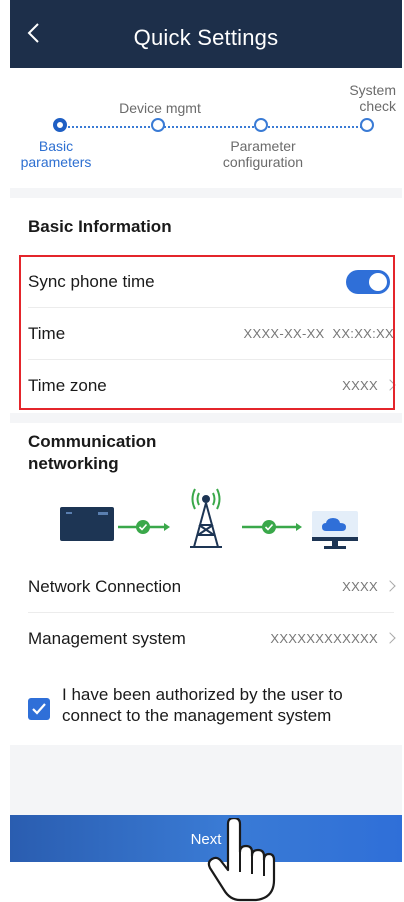 This screenshot has height=902, width=404. What do you see at coordinates (105, 586) in the screenshot?
I see `network-connection-label: Network Connection` at bounding box center [105, 586].